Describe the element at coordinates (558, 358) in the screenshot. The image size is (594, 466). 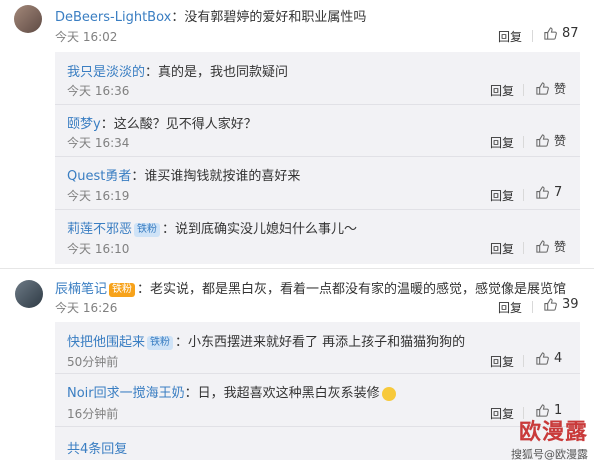
I see `like-count: 4` at that location.